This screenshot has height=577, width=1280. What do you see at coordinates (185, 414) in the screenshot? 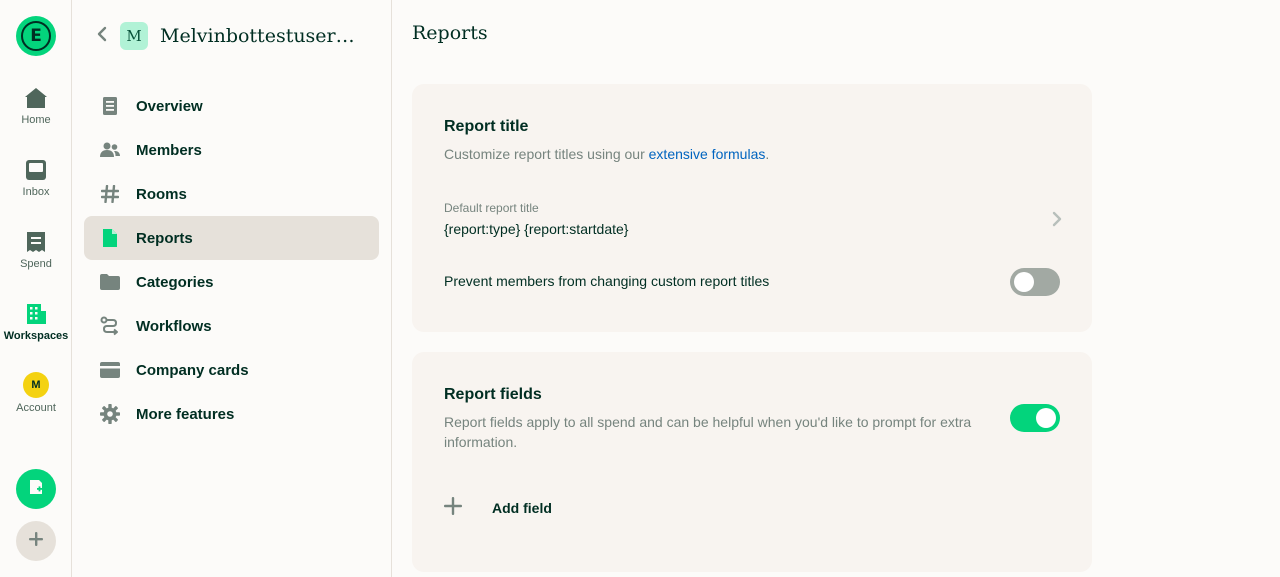
I see `nav-label-more-features: More features` at bounding box center [185, 414].